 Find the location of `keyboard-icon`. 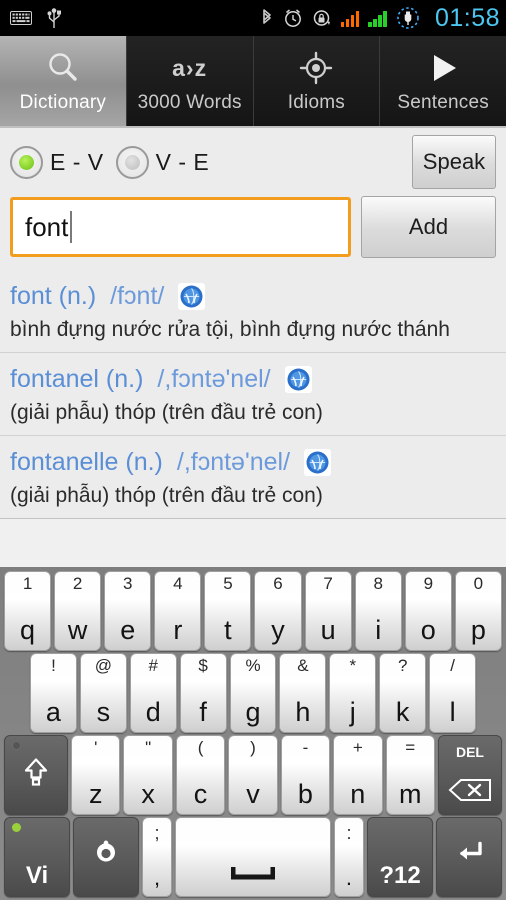

keyboard-icon is located at coordinates (21, 18).